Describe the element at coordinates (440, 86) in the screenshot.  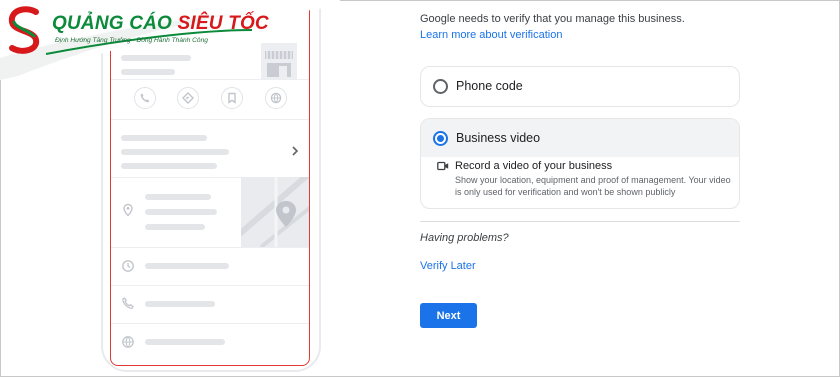
I see `radio-phone-code` at that location.